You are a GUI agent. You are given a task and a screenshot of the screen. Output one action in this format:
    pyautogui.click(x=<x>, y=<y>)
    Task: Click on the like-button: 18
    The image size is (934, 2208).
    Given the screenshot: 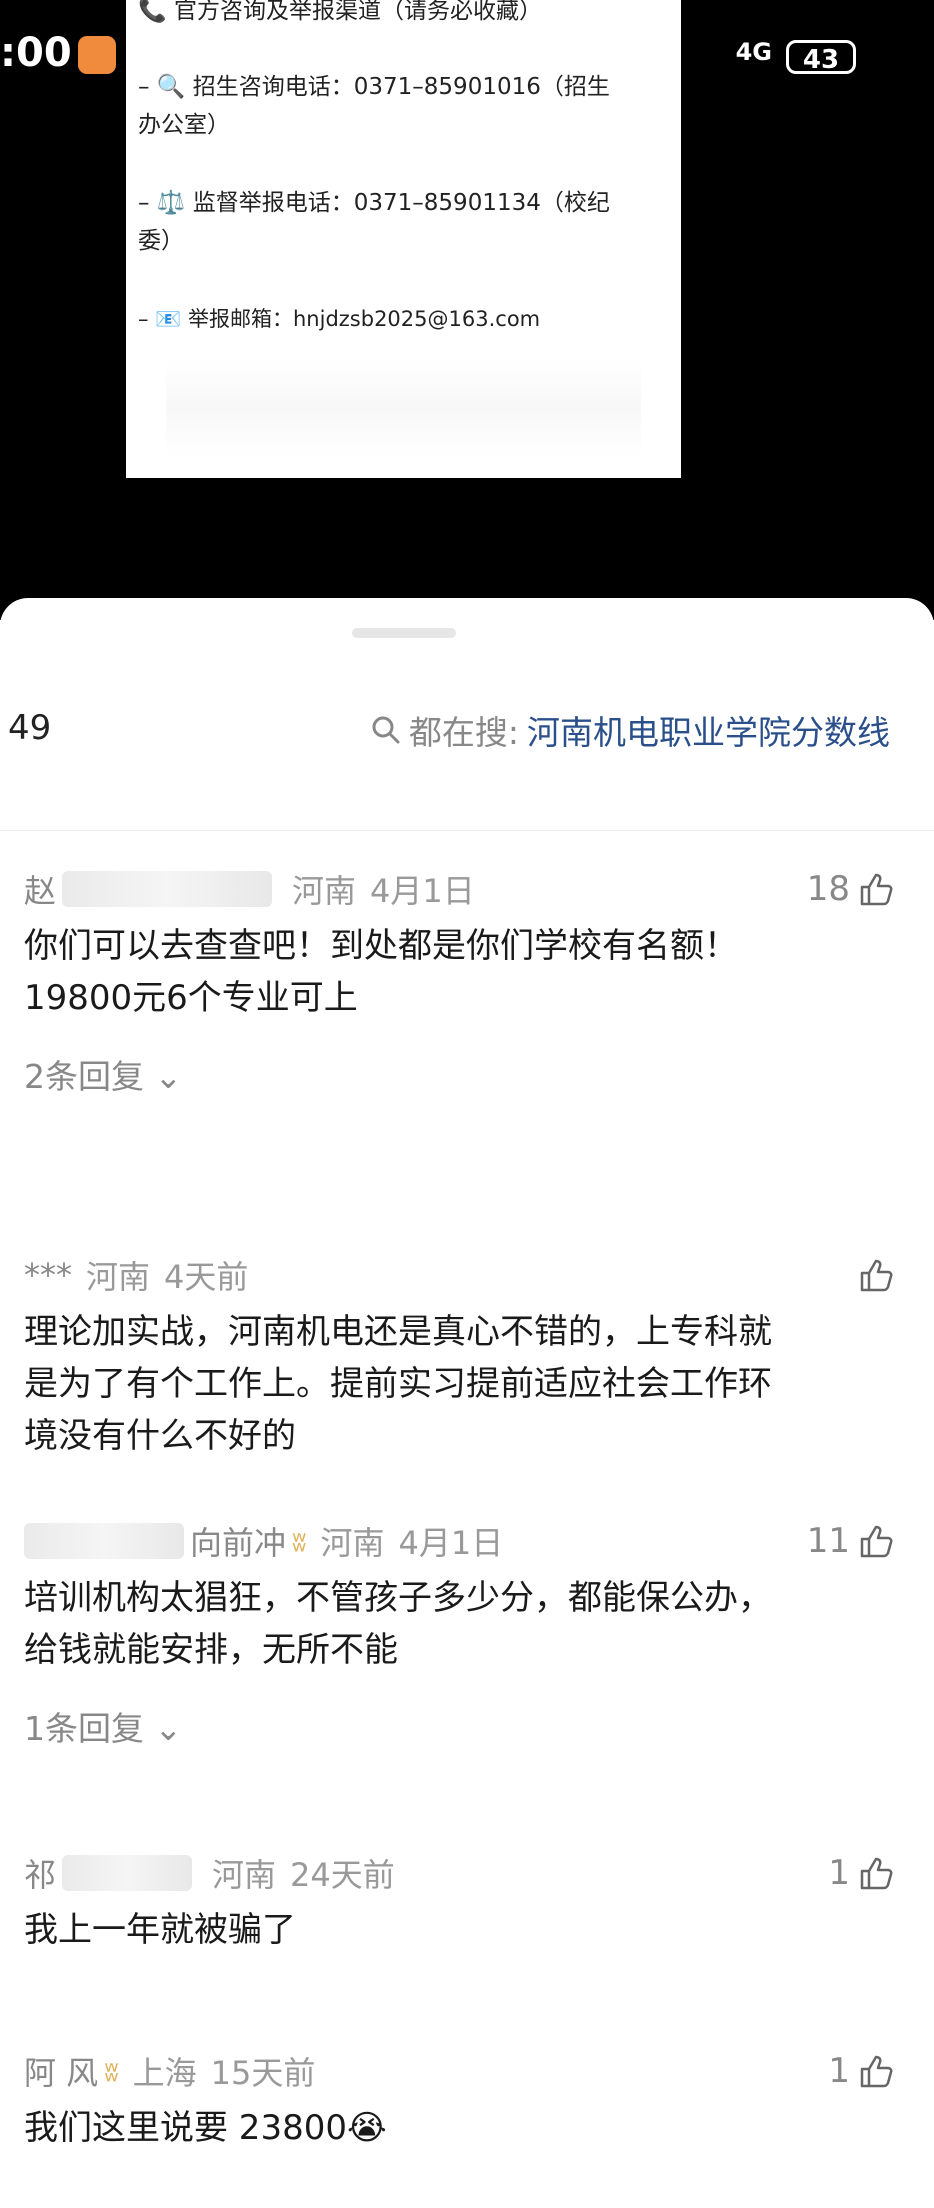 What is the action you would take?
    pyautogui.click(x=851, y=889)
    